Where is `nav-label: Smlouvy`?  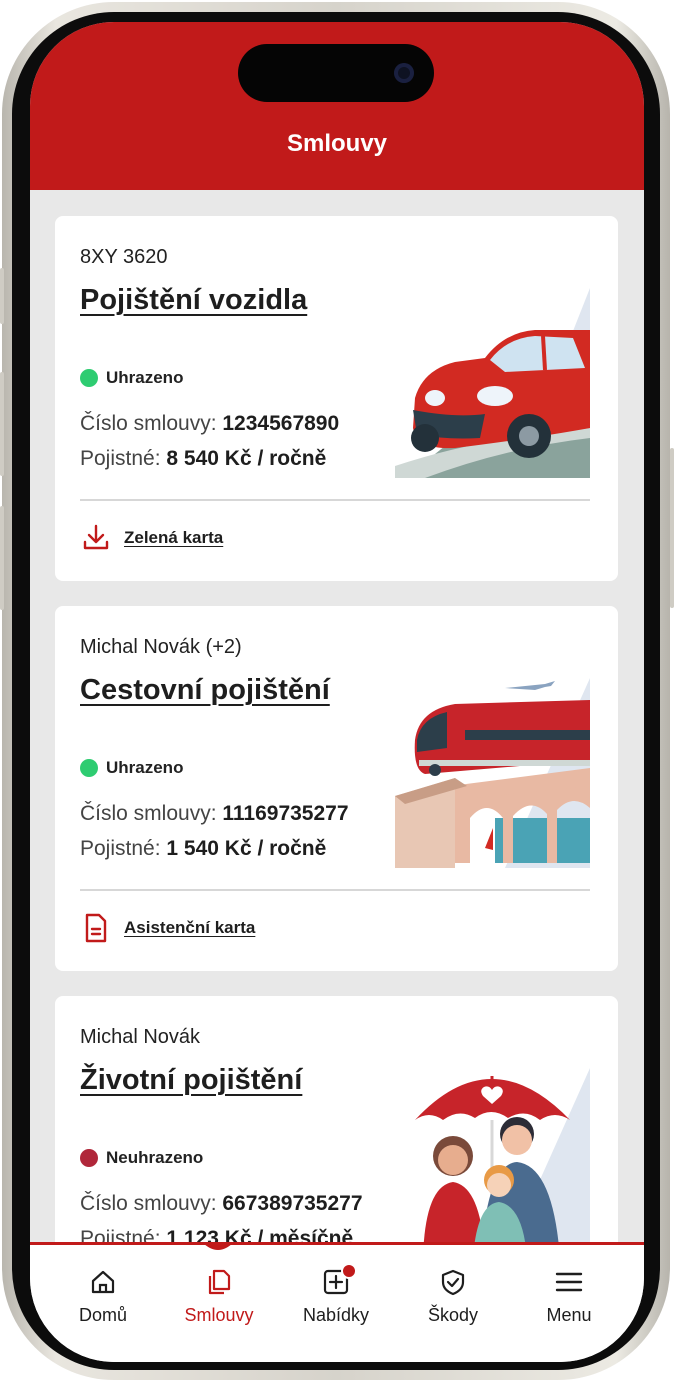
nav-label: Smlouvy is located at coordinates (219, 1315).